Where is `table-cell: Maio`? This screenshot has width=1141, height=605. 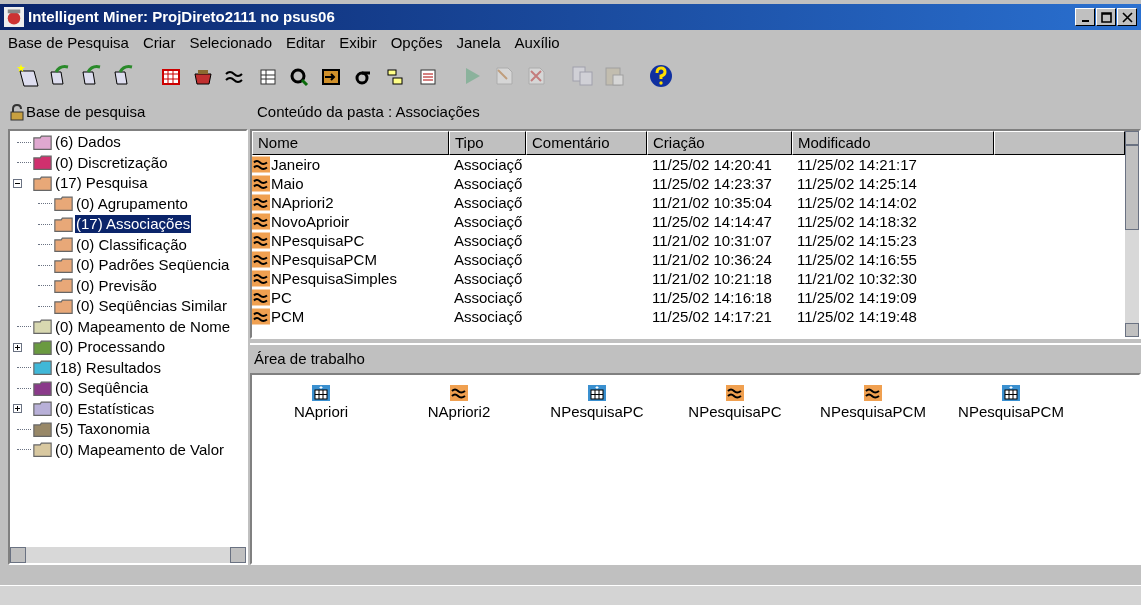 table-cell: Maio is located at coordinates (287, 183).